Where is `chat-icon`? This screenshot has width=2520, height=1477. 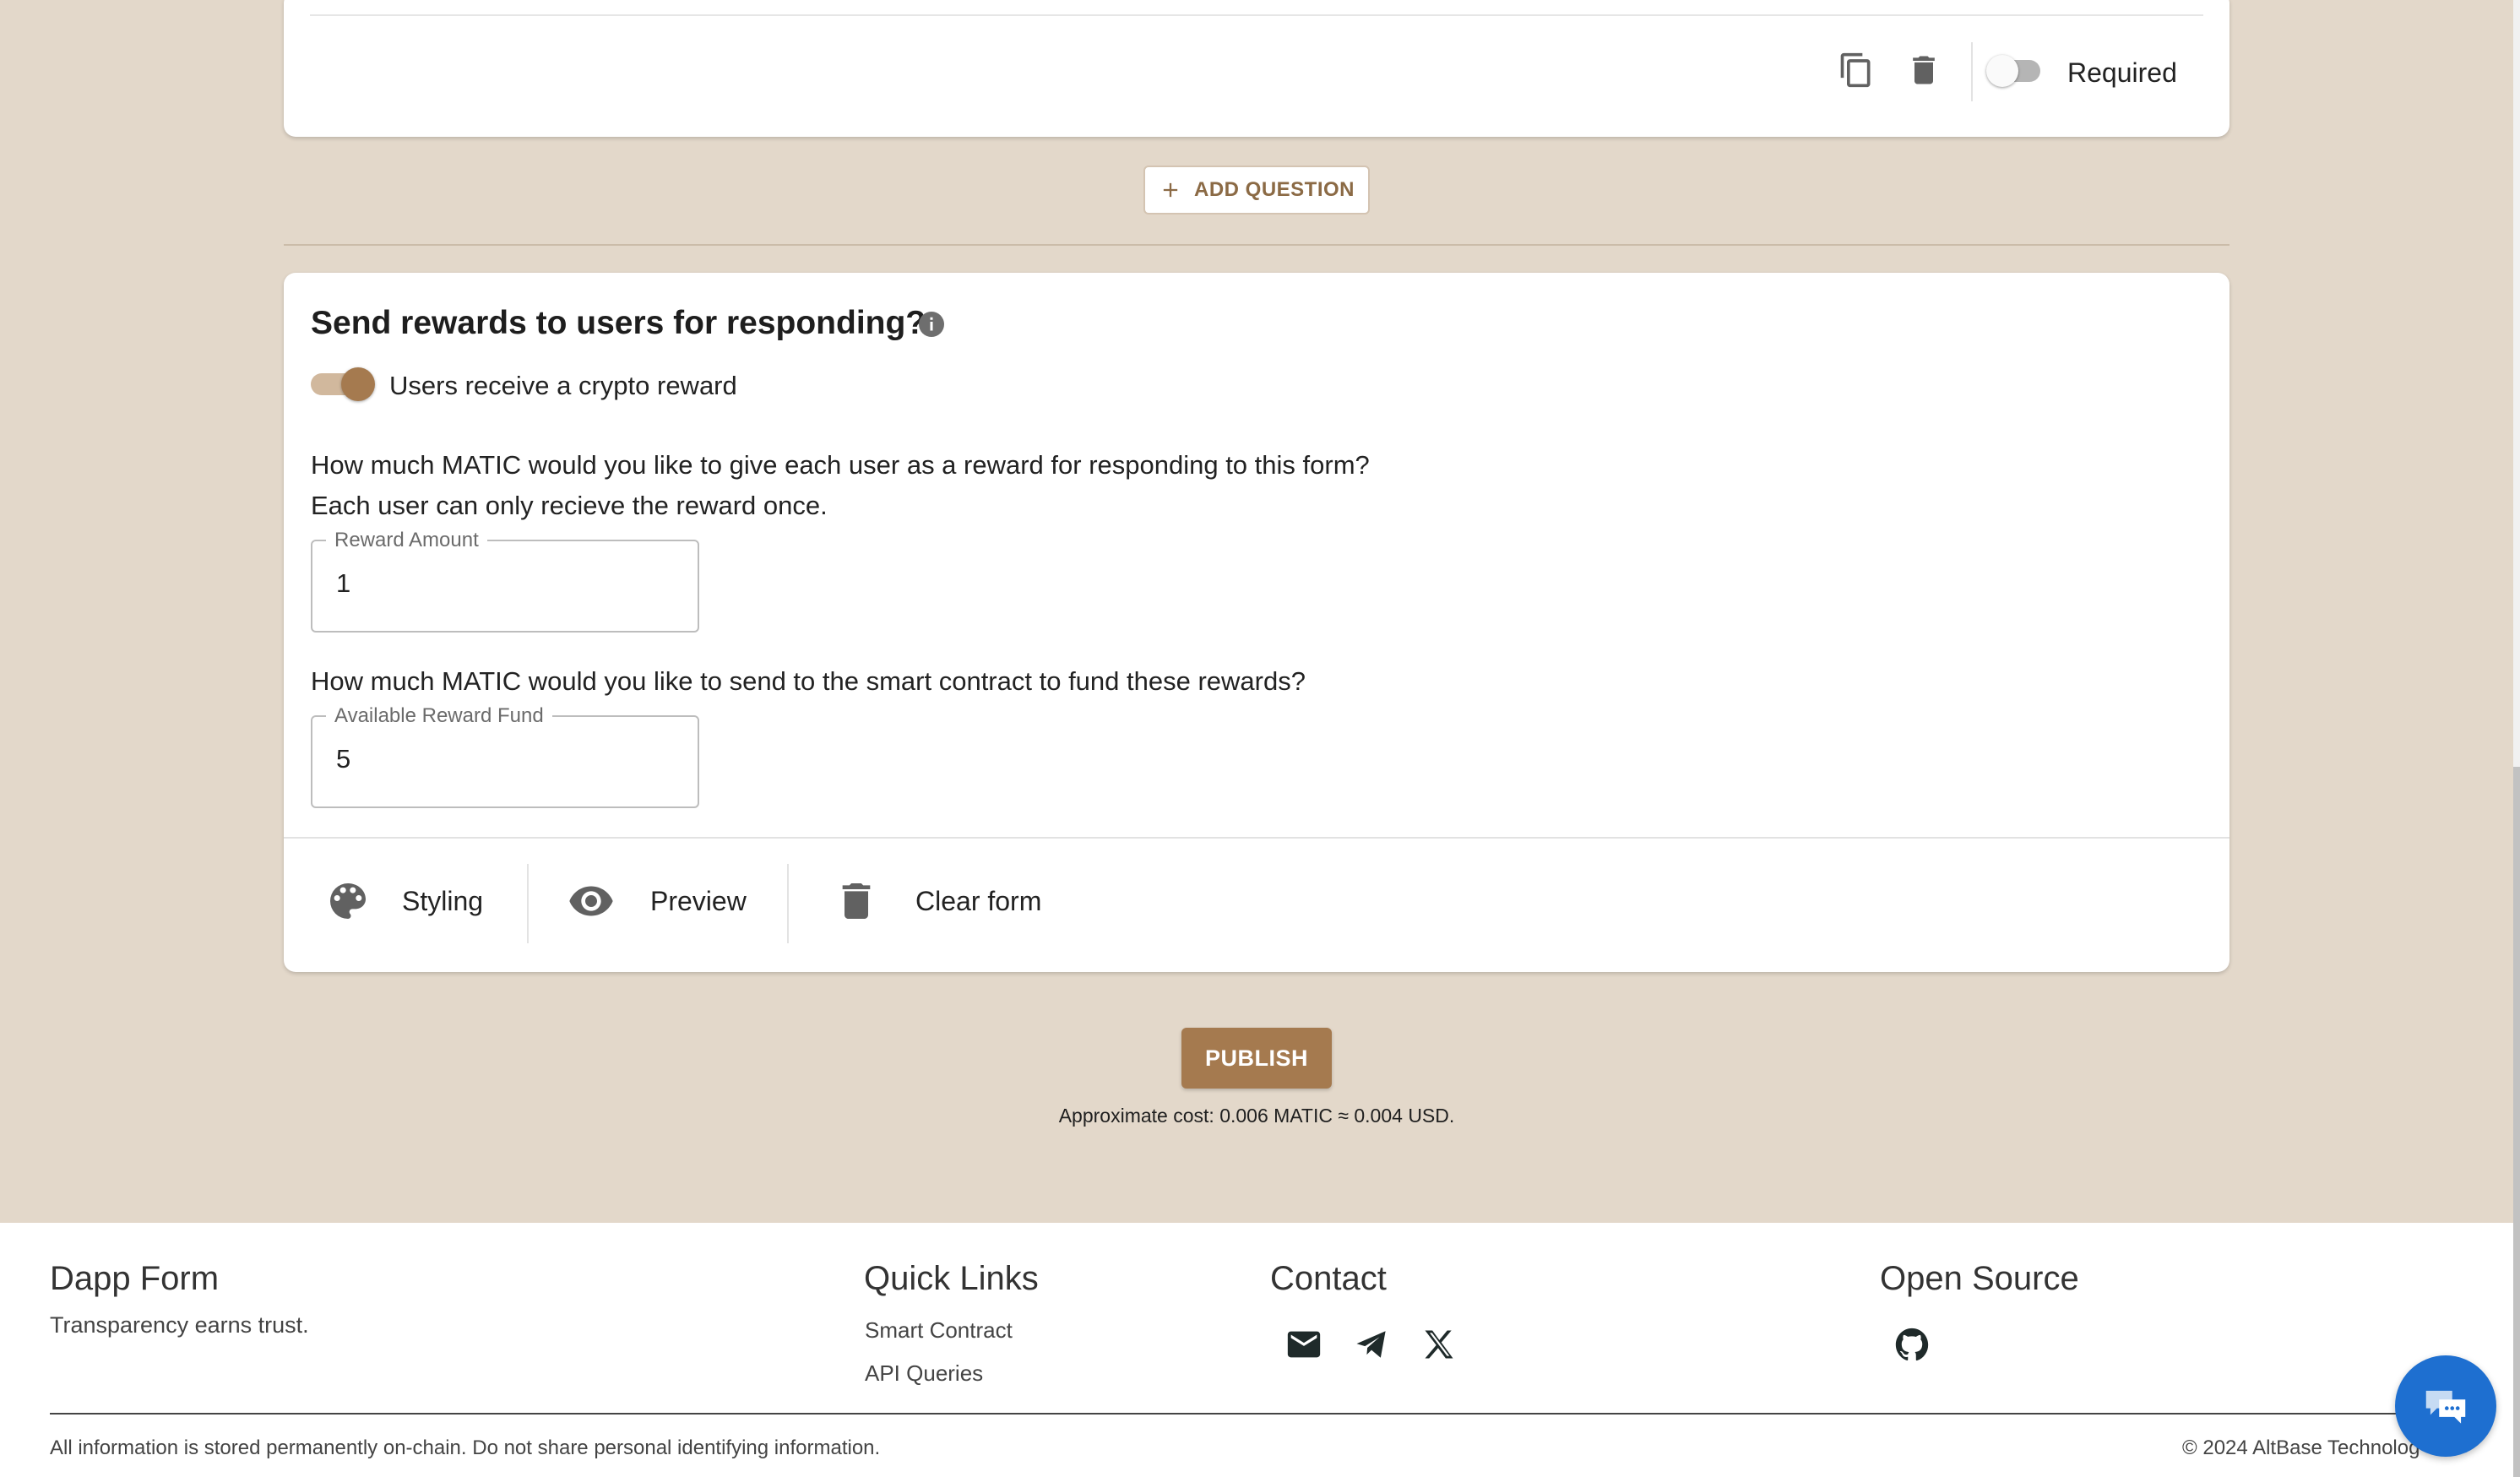 chat-icon is located at coordinates (2445, 1407).